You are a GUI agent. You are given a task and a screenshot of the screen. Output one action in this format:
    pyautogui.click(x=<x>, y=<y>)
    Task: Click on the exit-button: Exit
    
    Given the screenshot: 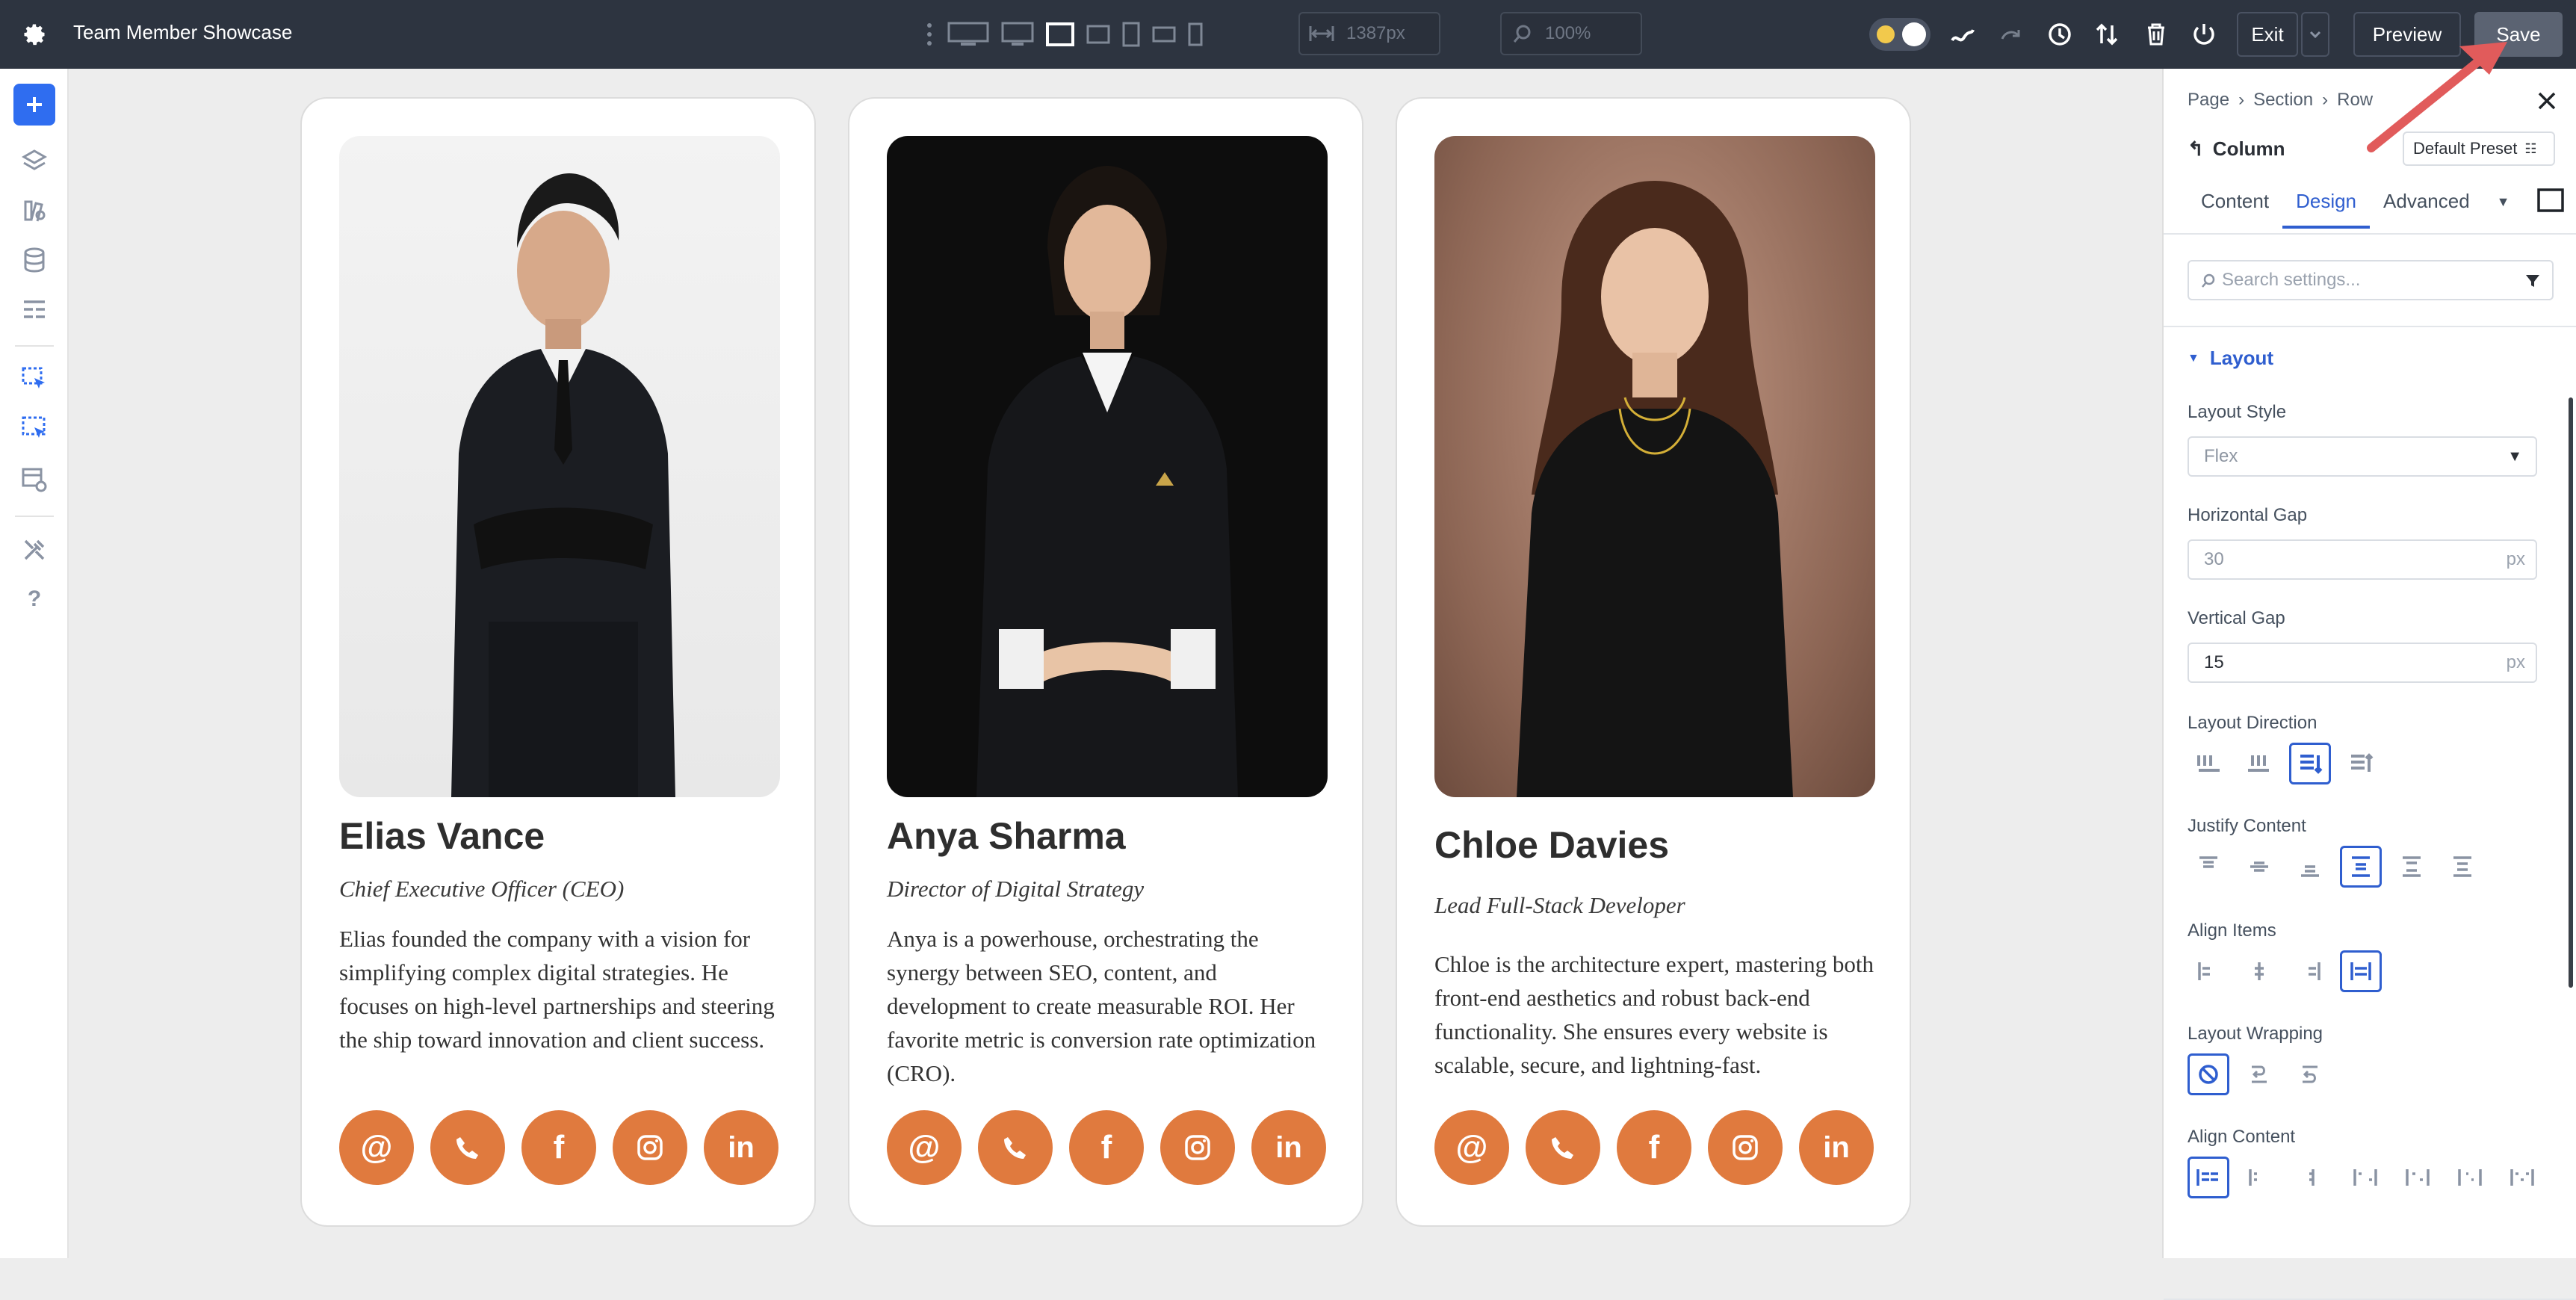 What is the action you would take?
    pyautogui.click(x=2267, y=34)
    